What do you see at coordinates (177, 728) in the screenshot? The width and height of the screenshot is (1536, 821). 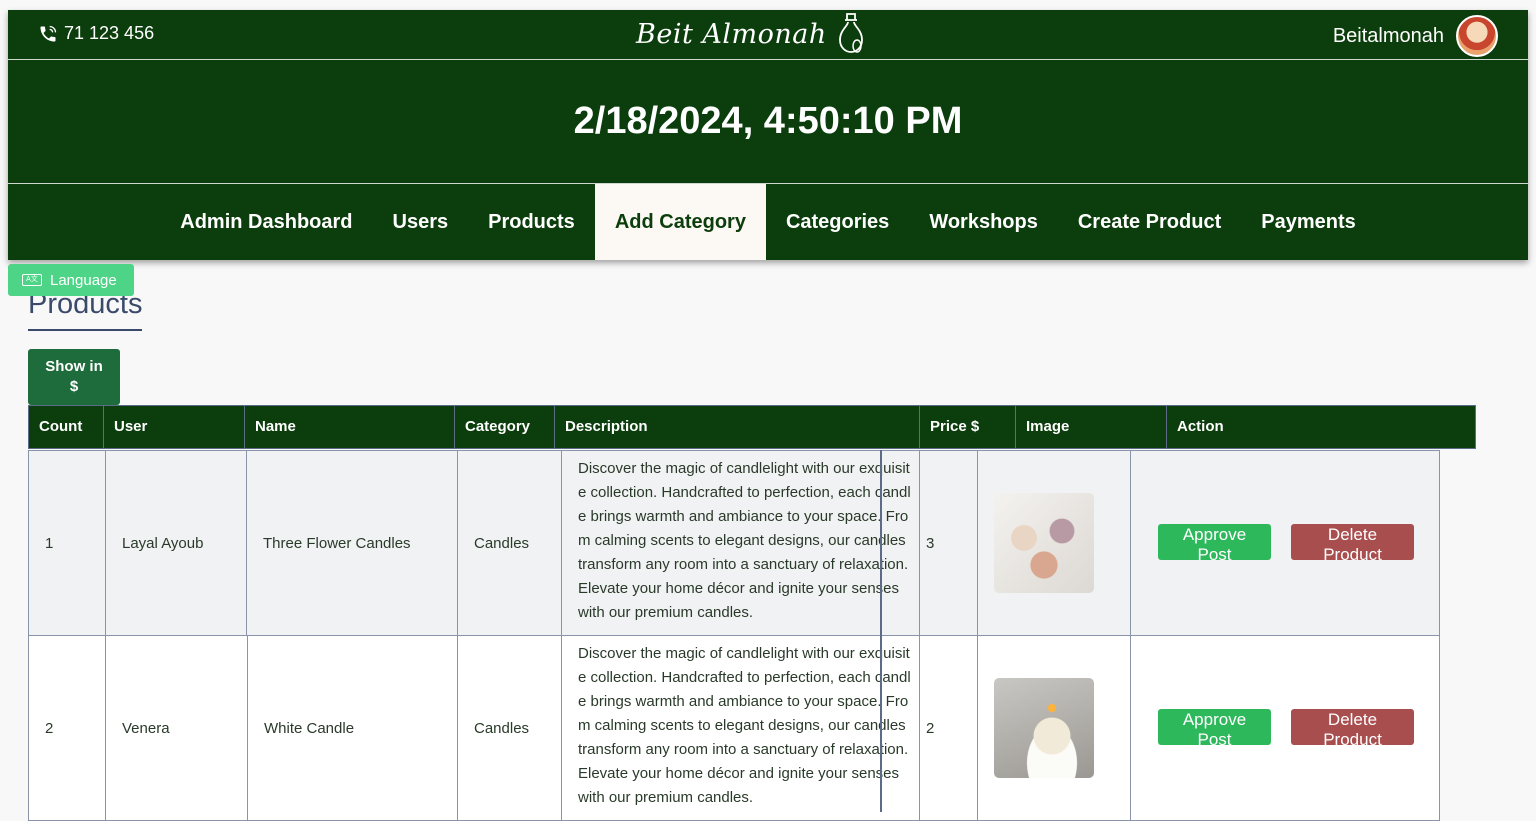 I see `cell-user: Venera` at bounding box center [177, 728].